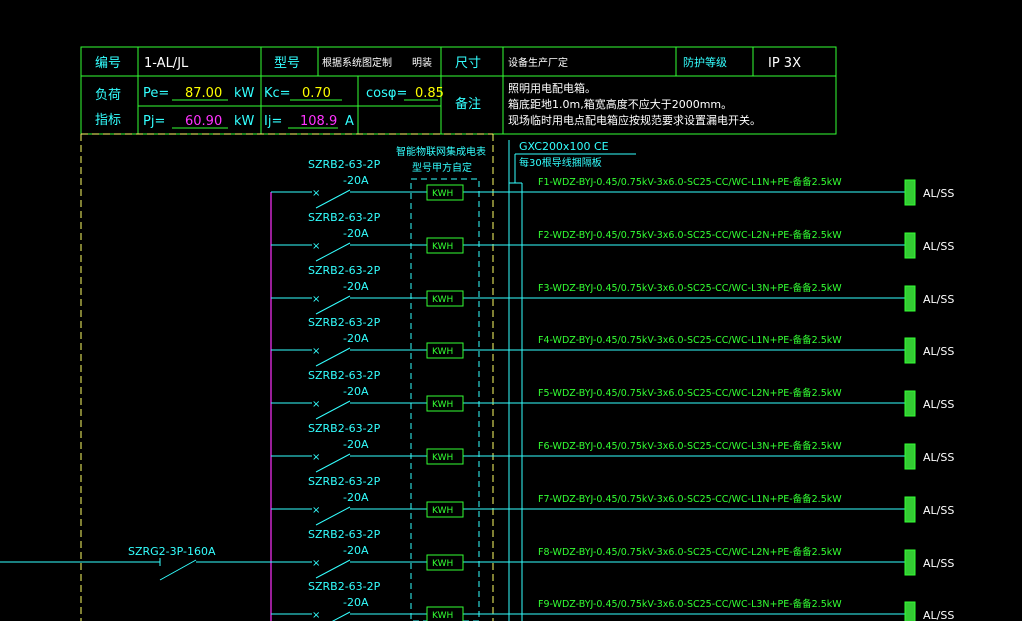 The image size is (1022, 621). What do you see at coordinates (442, 458) in the screenshot?
I see `kwh-label-6: KWH` at bounding box center [442, 458].